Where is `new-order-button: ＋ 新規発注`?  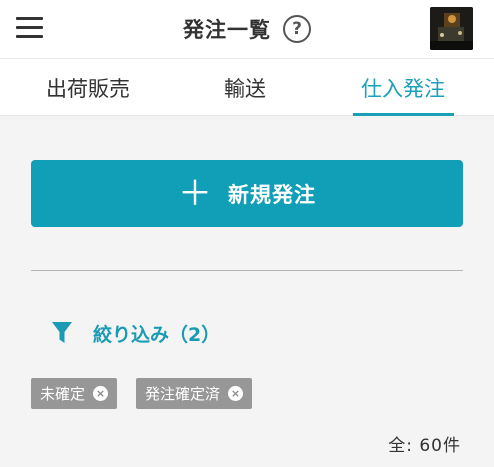
new-order-button: ＋ 新規発注 is located at coordinates (247, 193).